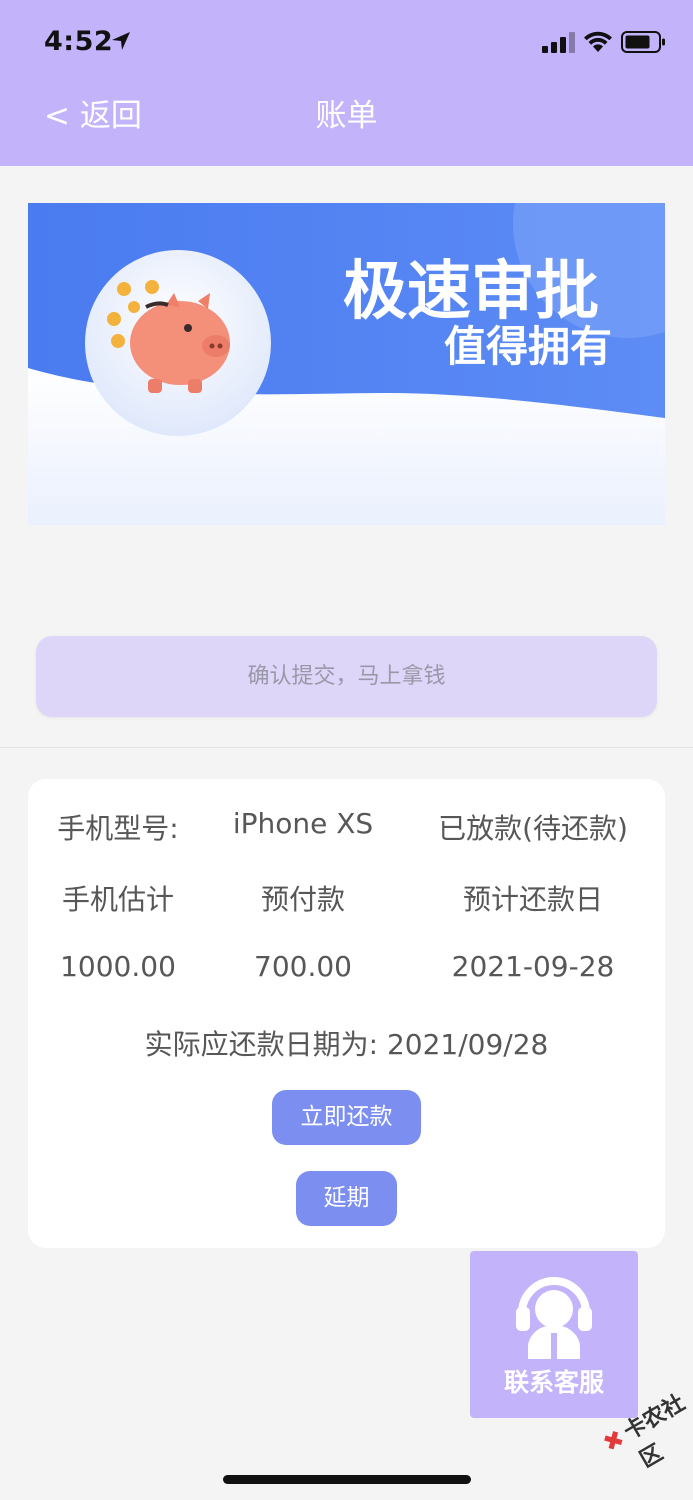  Describe the element at coordinates (117, 899) in the screenshot. I see `phone-estimate-header: 手机估计` at that location.